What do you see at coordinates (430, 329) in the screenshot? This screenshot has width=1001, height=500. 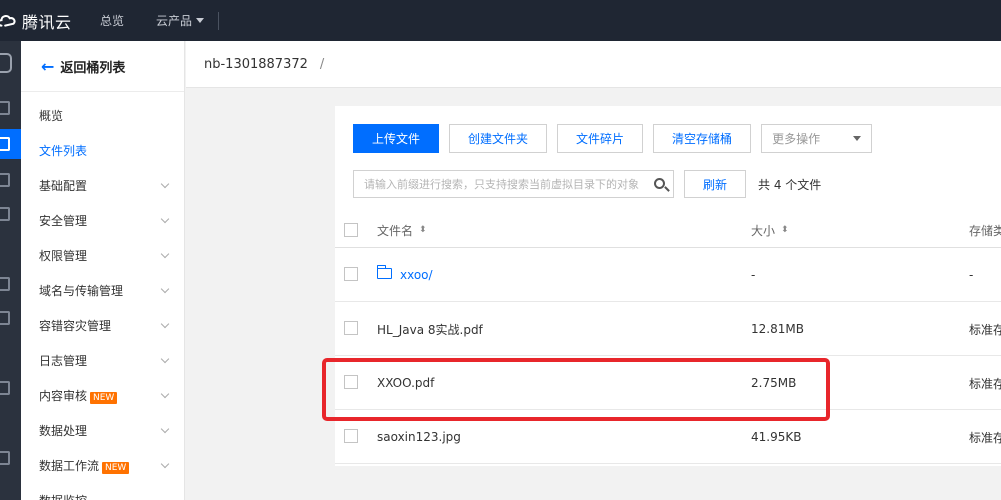 I see `file-name-cell: HL_Java 8实战.pdf` at bounding box center [430, 329].